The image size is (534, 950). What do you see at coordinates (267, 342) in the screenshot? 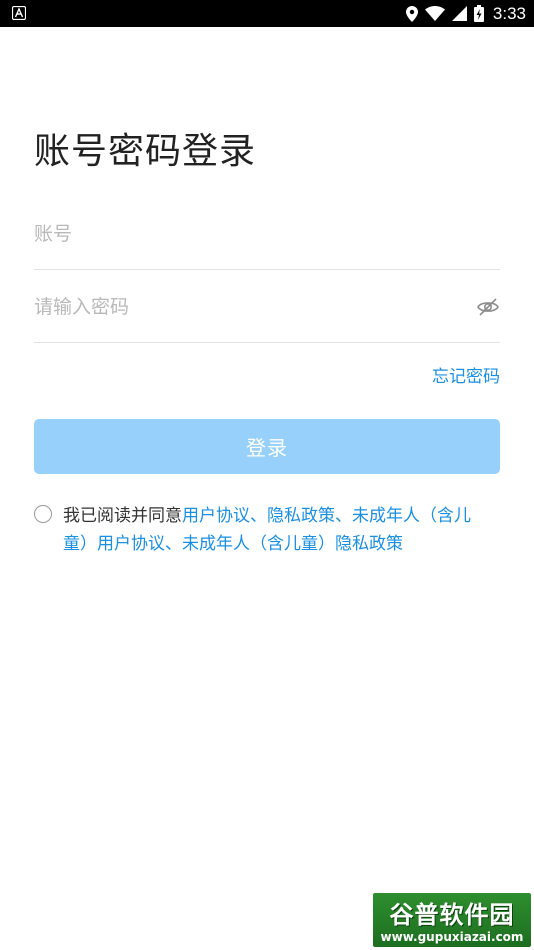
I see `password-divider` at bounding box center [267, 342].